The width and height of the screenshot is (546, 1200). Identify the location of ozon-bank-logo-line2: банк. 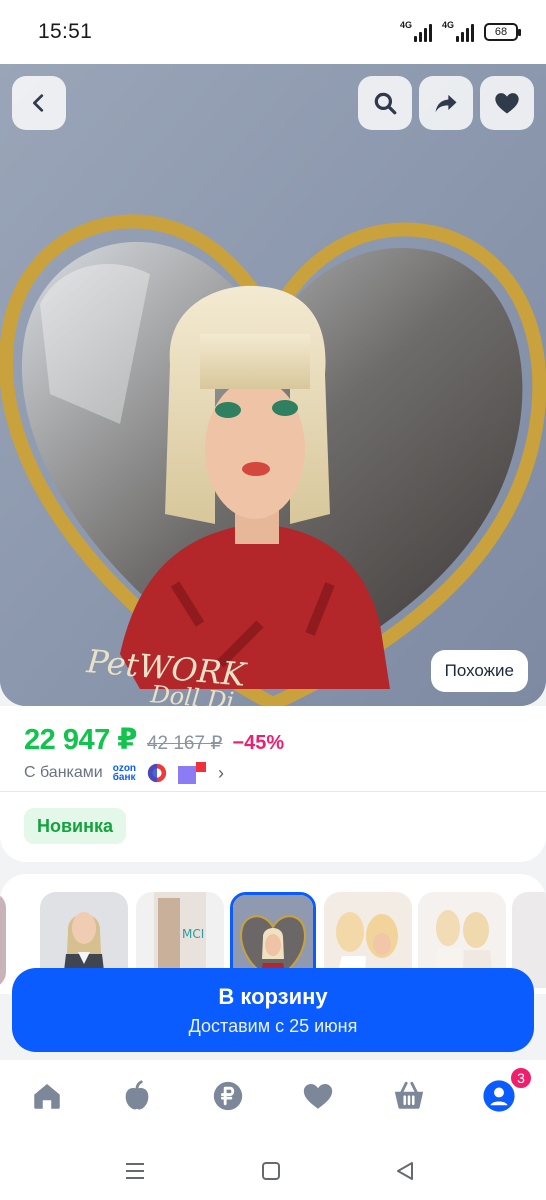
(124, 777).